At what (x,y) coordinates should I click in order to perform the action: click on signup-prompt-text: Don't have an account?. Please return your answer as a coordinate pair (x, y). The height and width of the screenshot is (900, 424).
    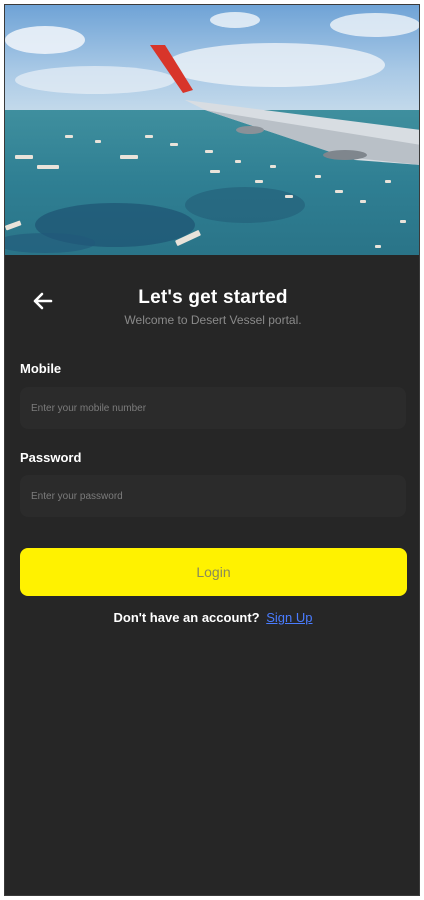
    Looking at the image, I should click on (186, 617).